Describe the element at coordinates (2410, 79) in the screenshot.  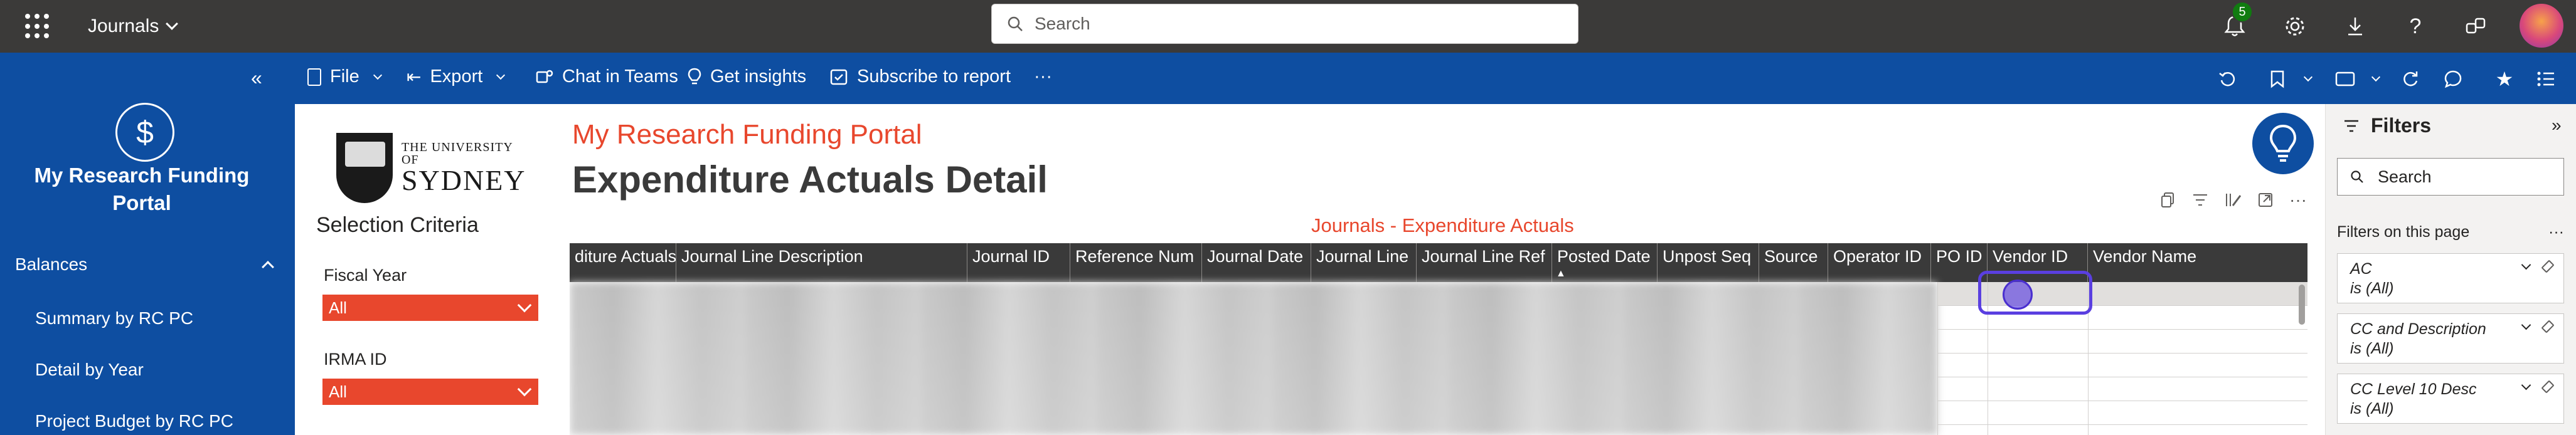
I see `refresh-icon` at that location.